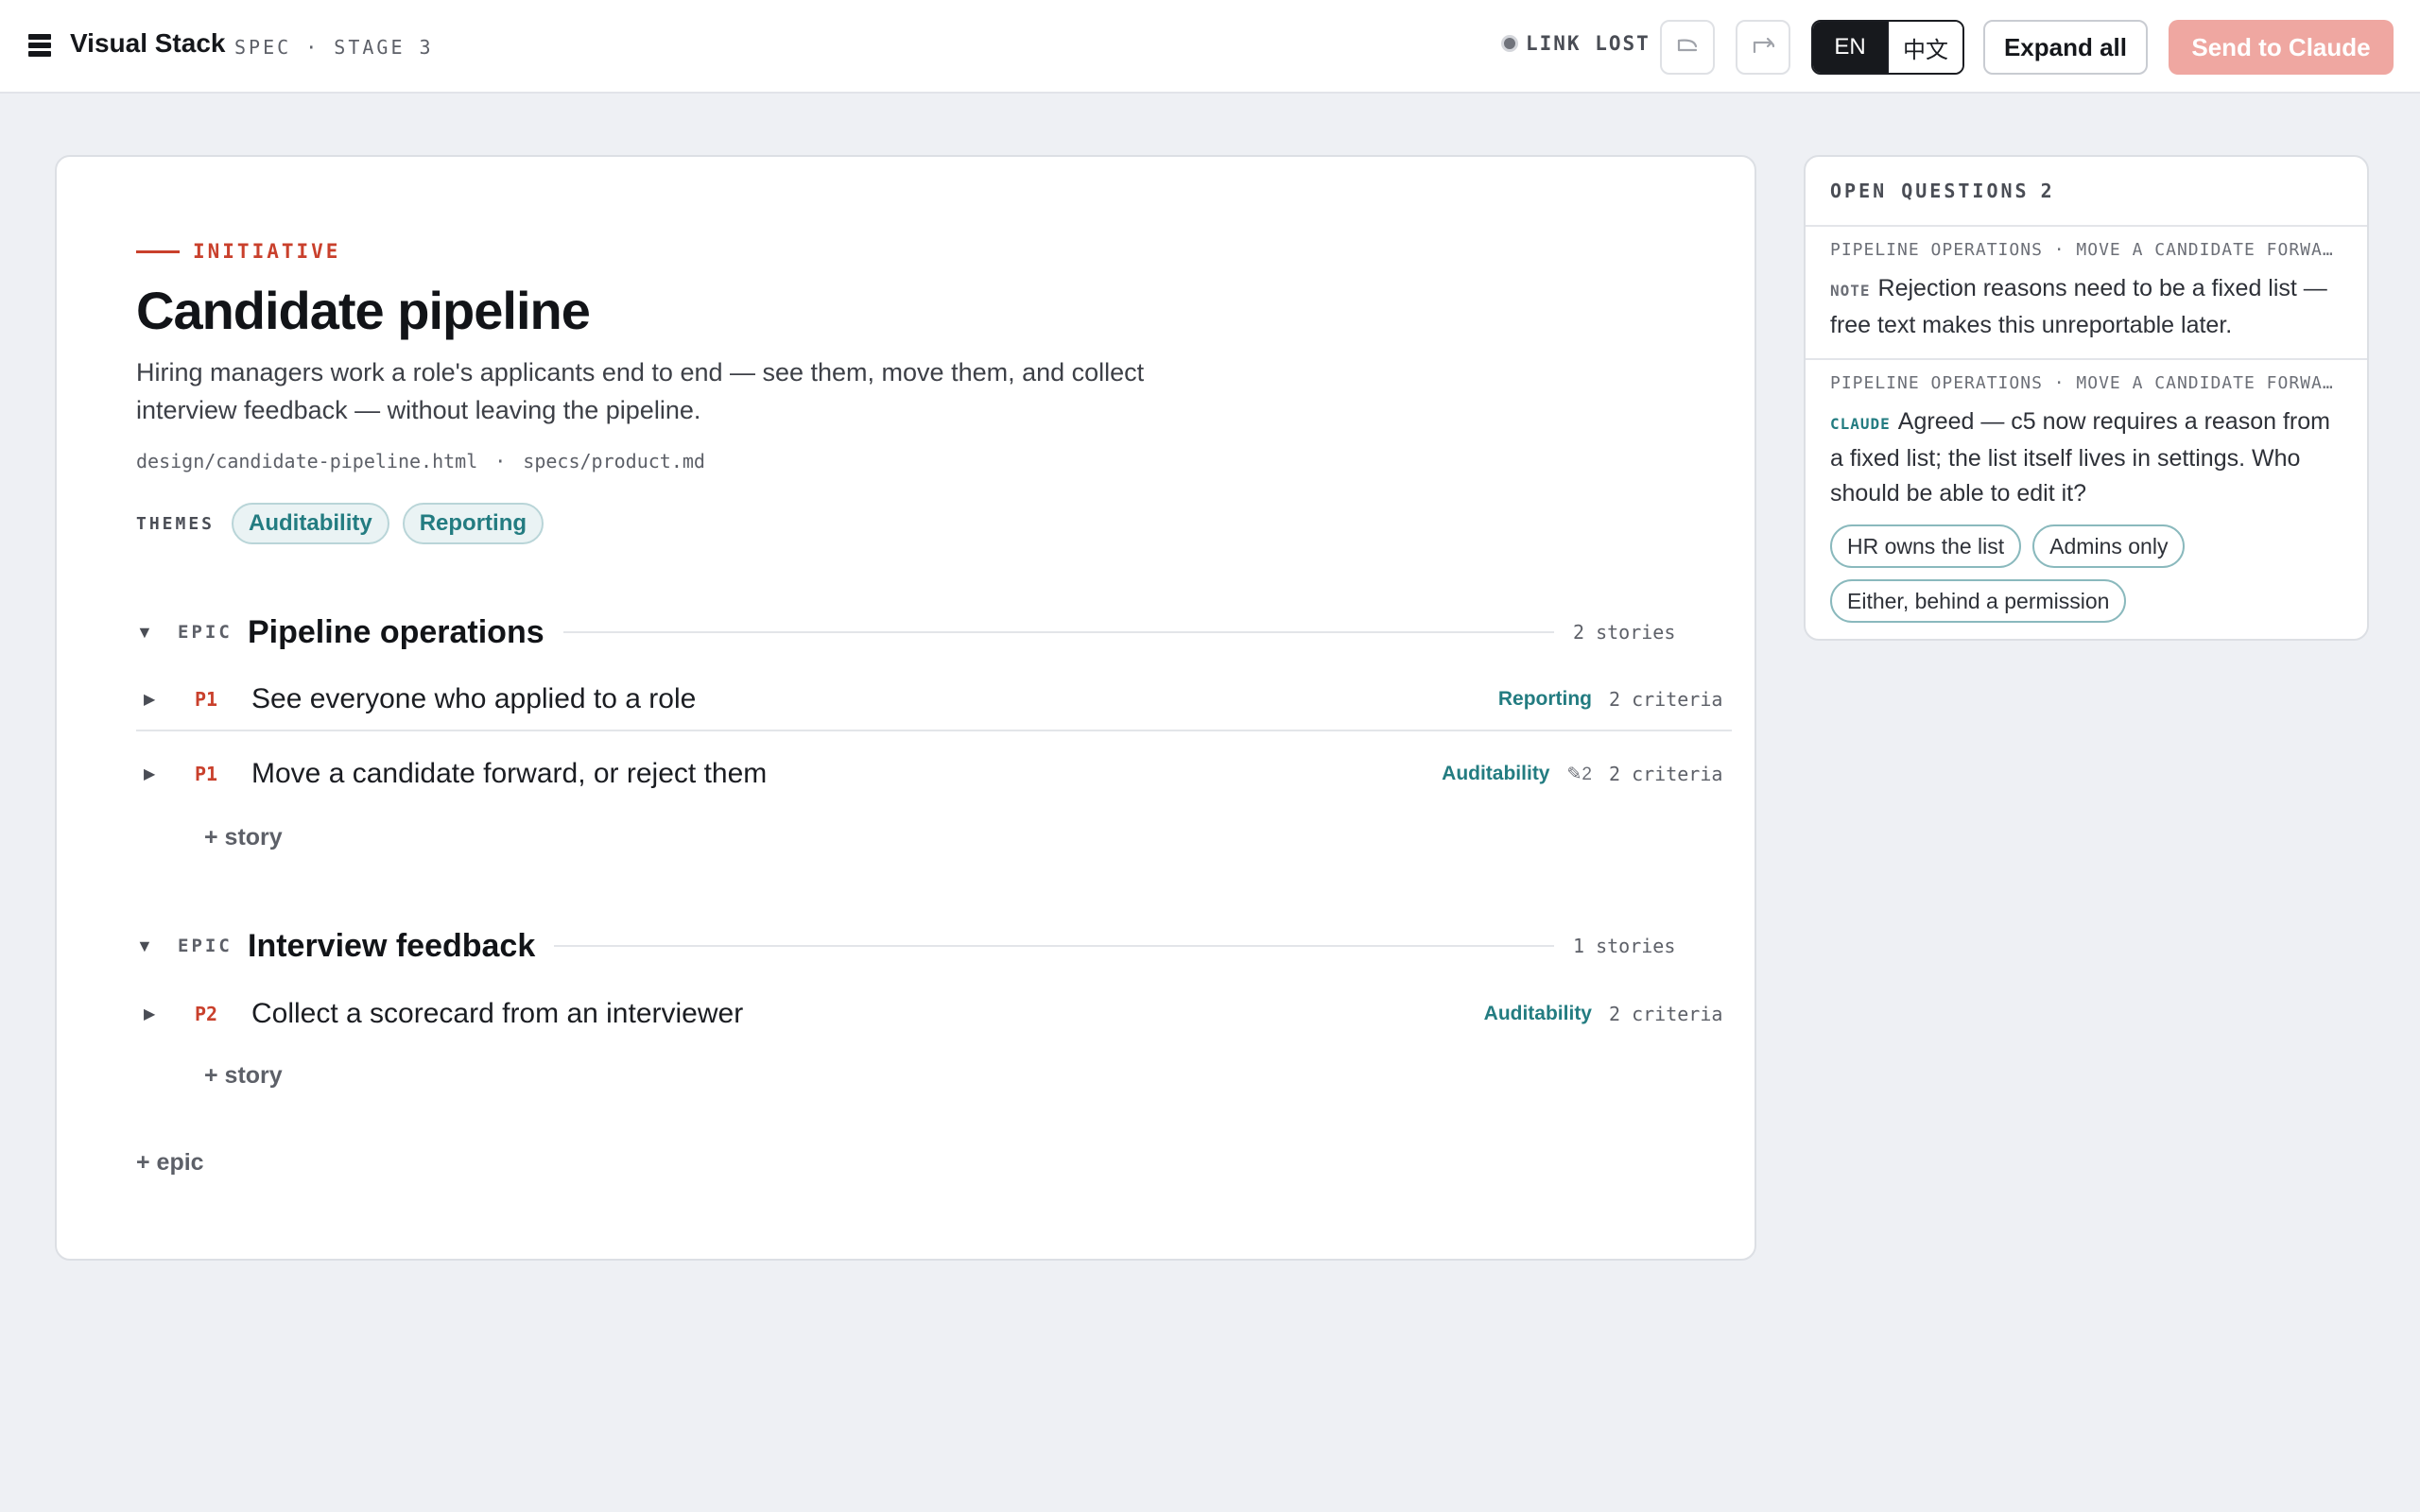  I want to click on story-title: Collect a scorecard from an interviewer, so click(867, 1014).